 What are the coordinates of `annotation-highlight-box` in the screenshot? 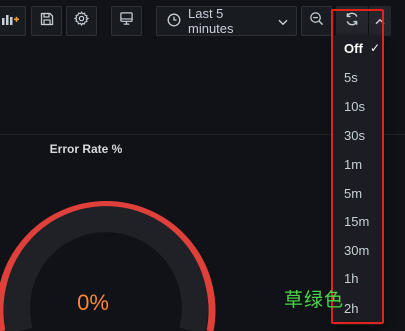 It's located at (357, 166).